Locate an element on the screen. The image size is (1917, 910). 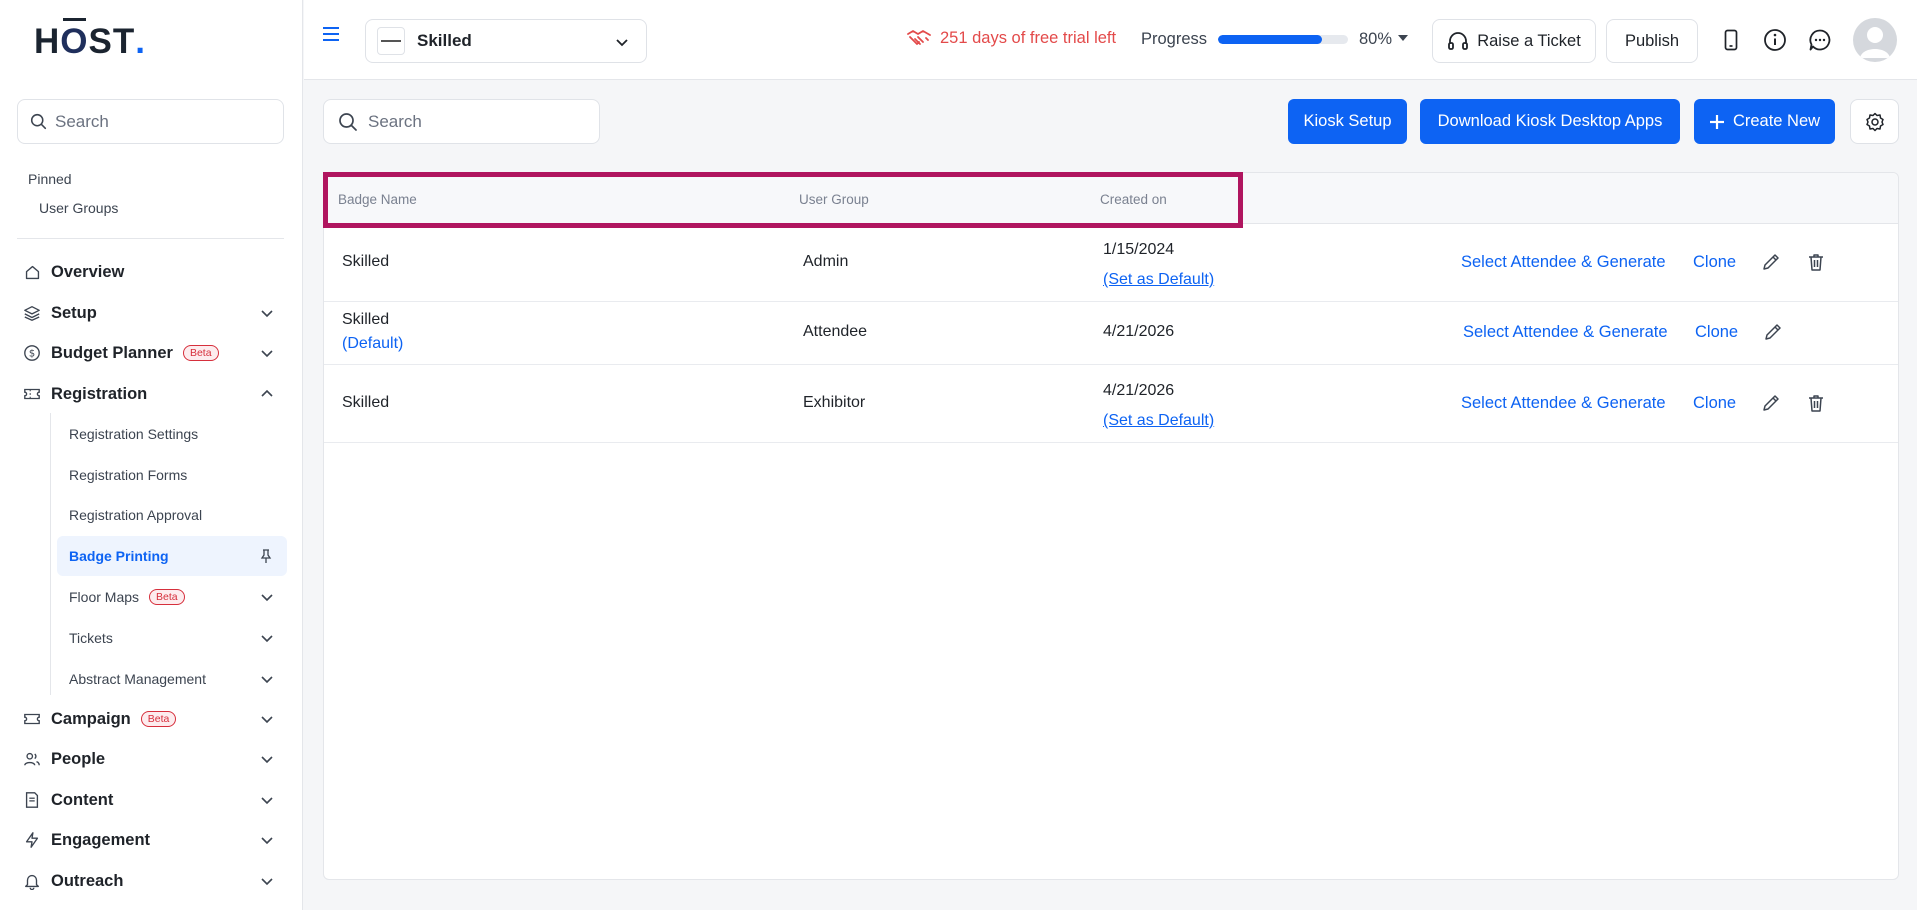
sub-label: Registration Approval is located at coordinates (136, 515).